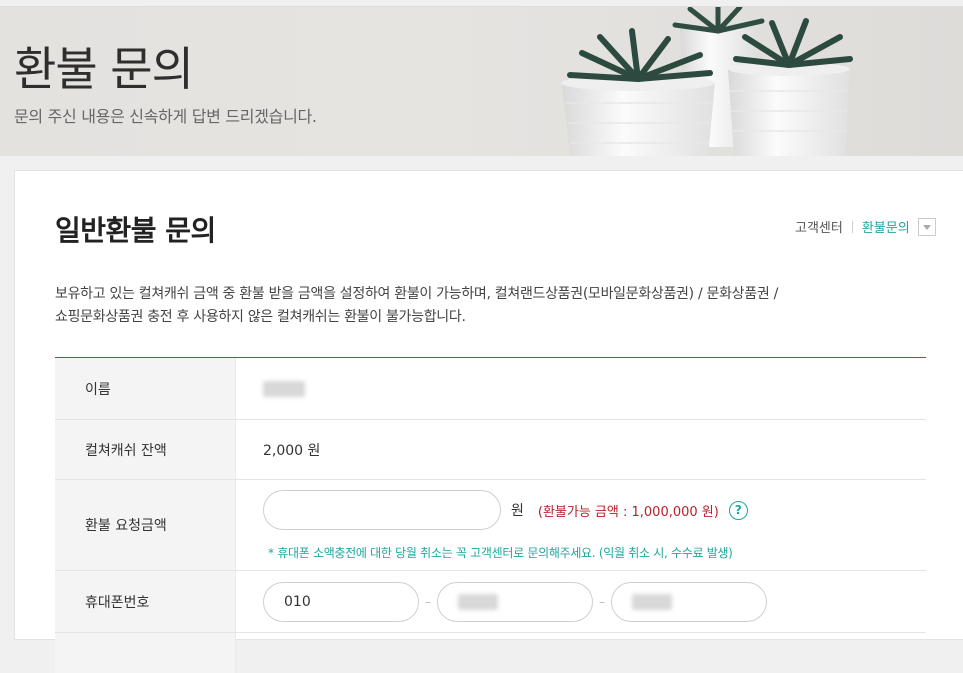  I want to click on balance-label: 컬쳐캐쉬 잔액, so click(145, 449).